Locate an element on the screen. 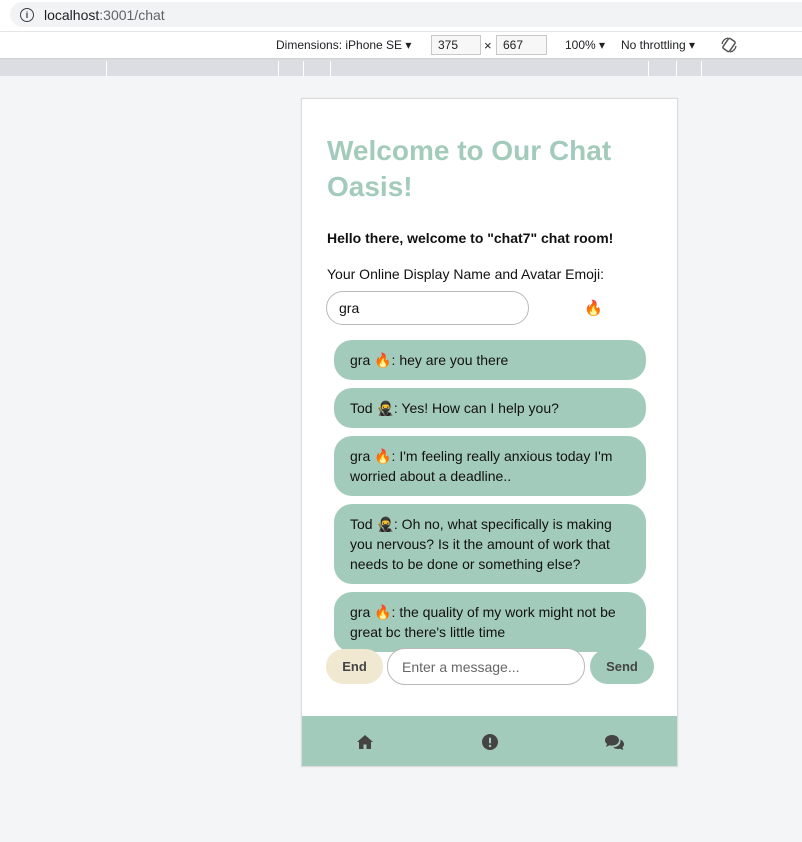  composer: End Send is located at coordinates (490, 667).